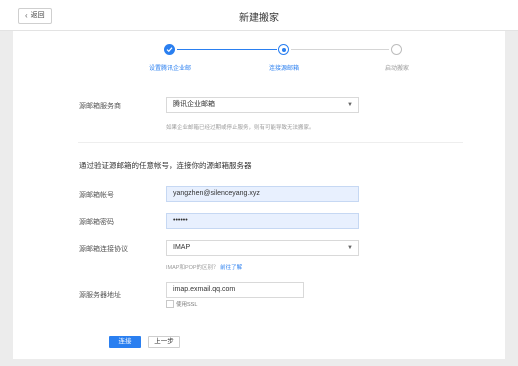 The width and height of the screenshot is (518, 366). I want to click on provider-hint: 如果企业邮箱已经过期或停止服务，则有可能导致无法搬家。, so click(240, 128).